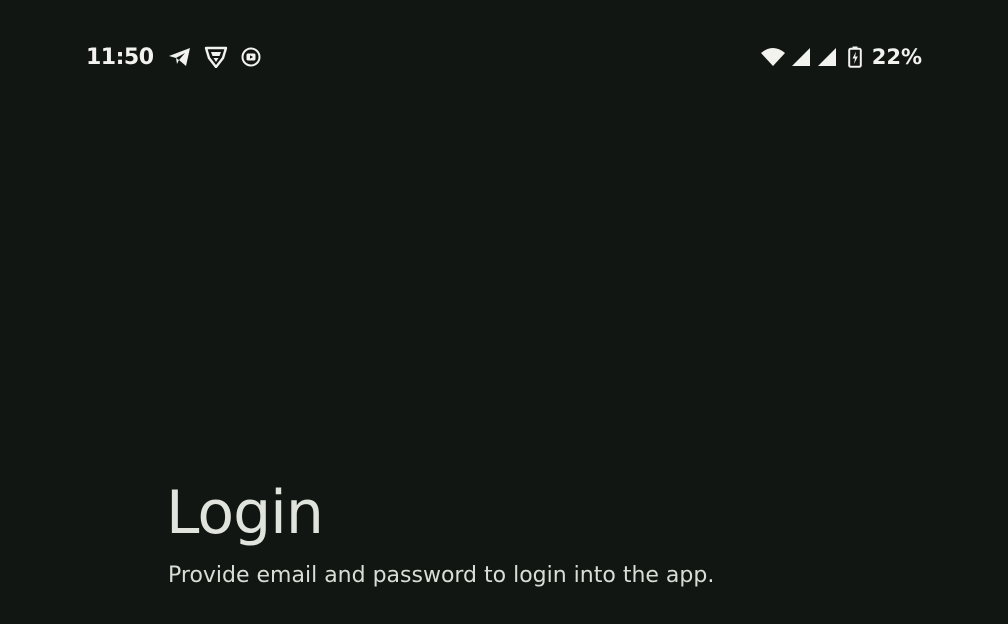 Image resolution: width=1008 pixels, height=624 pixels. What do you see at coordinates (120, 57) in the screenshot?
I see `status-time: 11:50` at bounding box center [120, 57].